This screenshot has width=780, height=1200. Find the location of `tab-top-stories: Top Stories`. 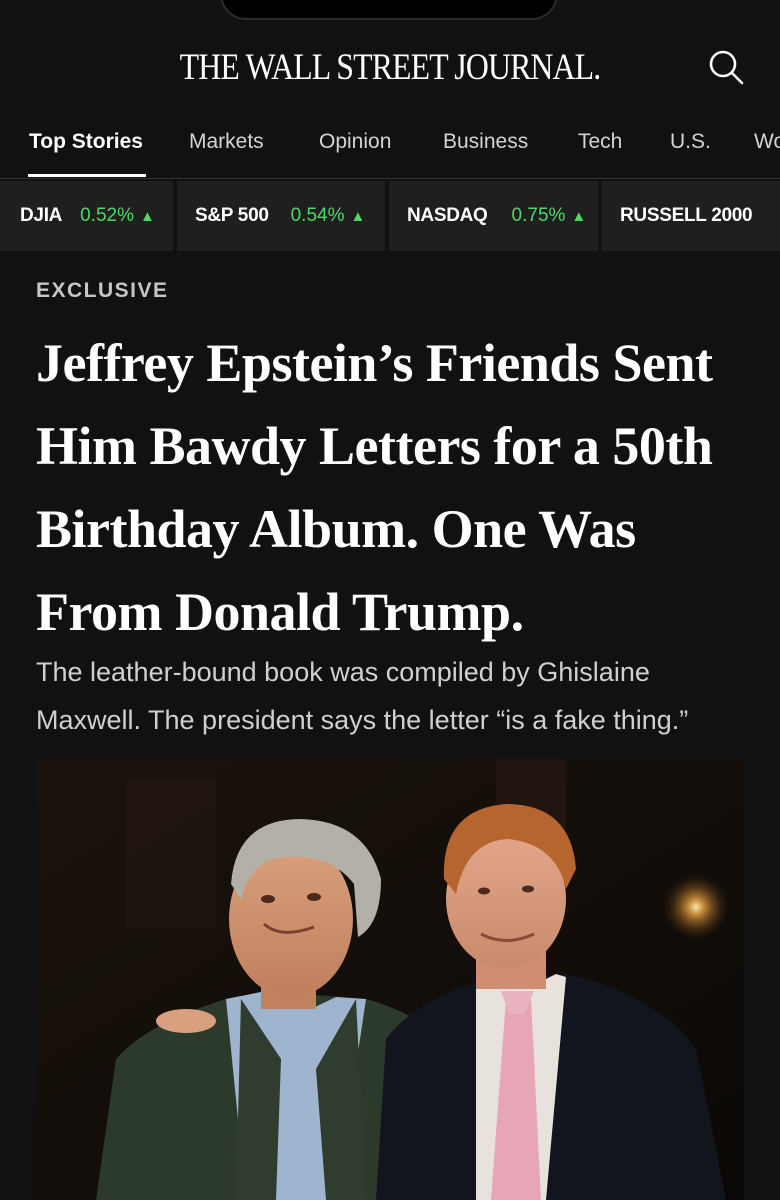

tab-top-stories: Top Stories is located at coordinates (86, 142).